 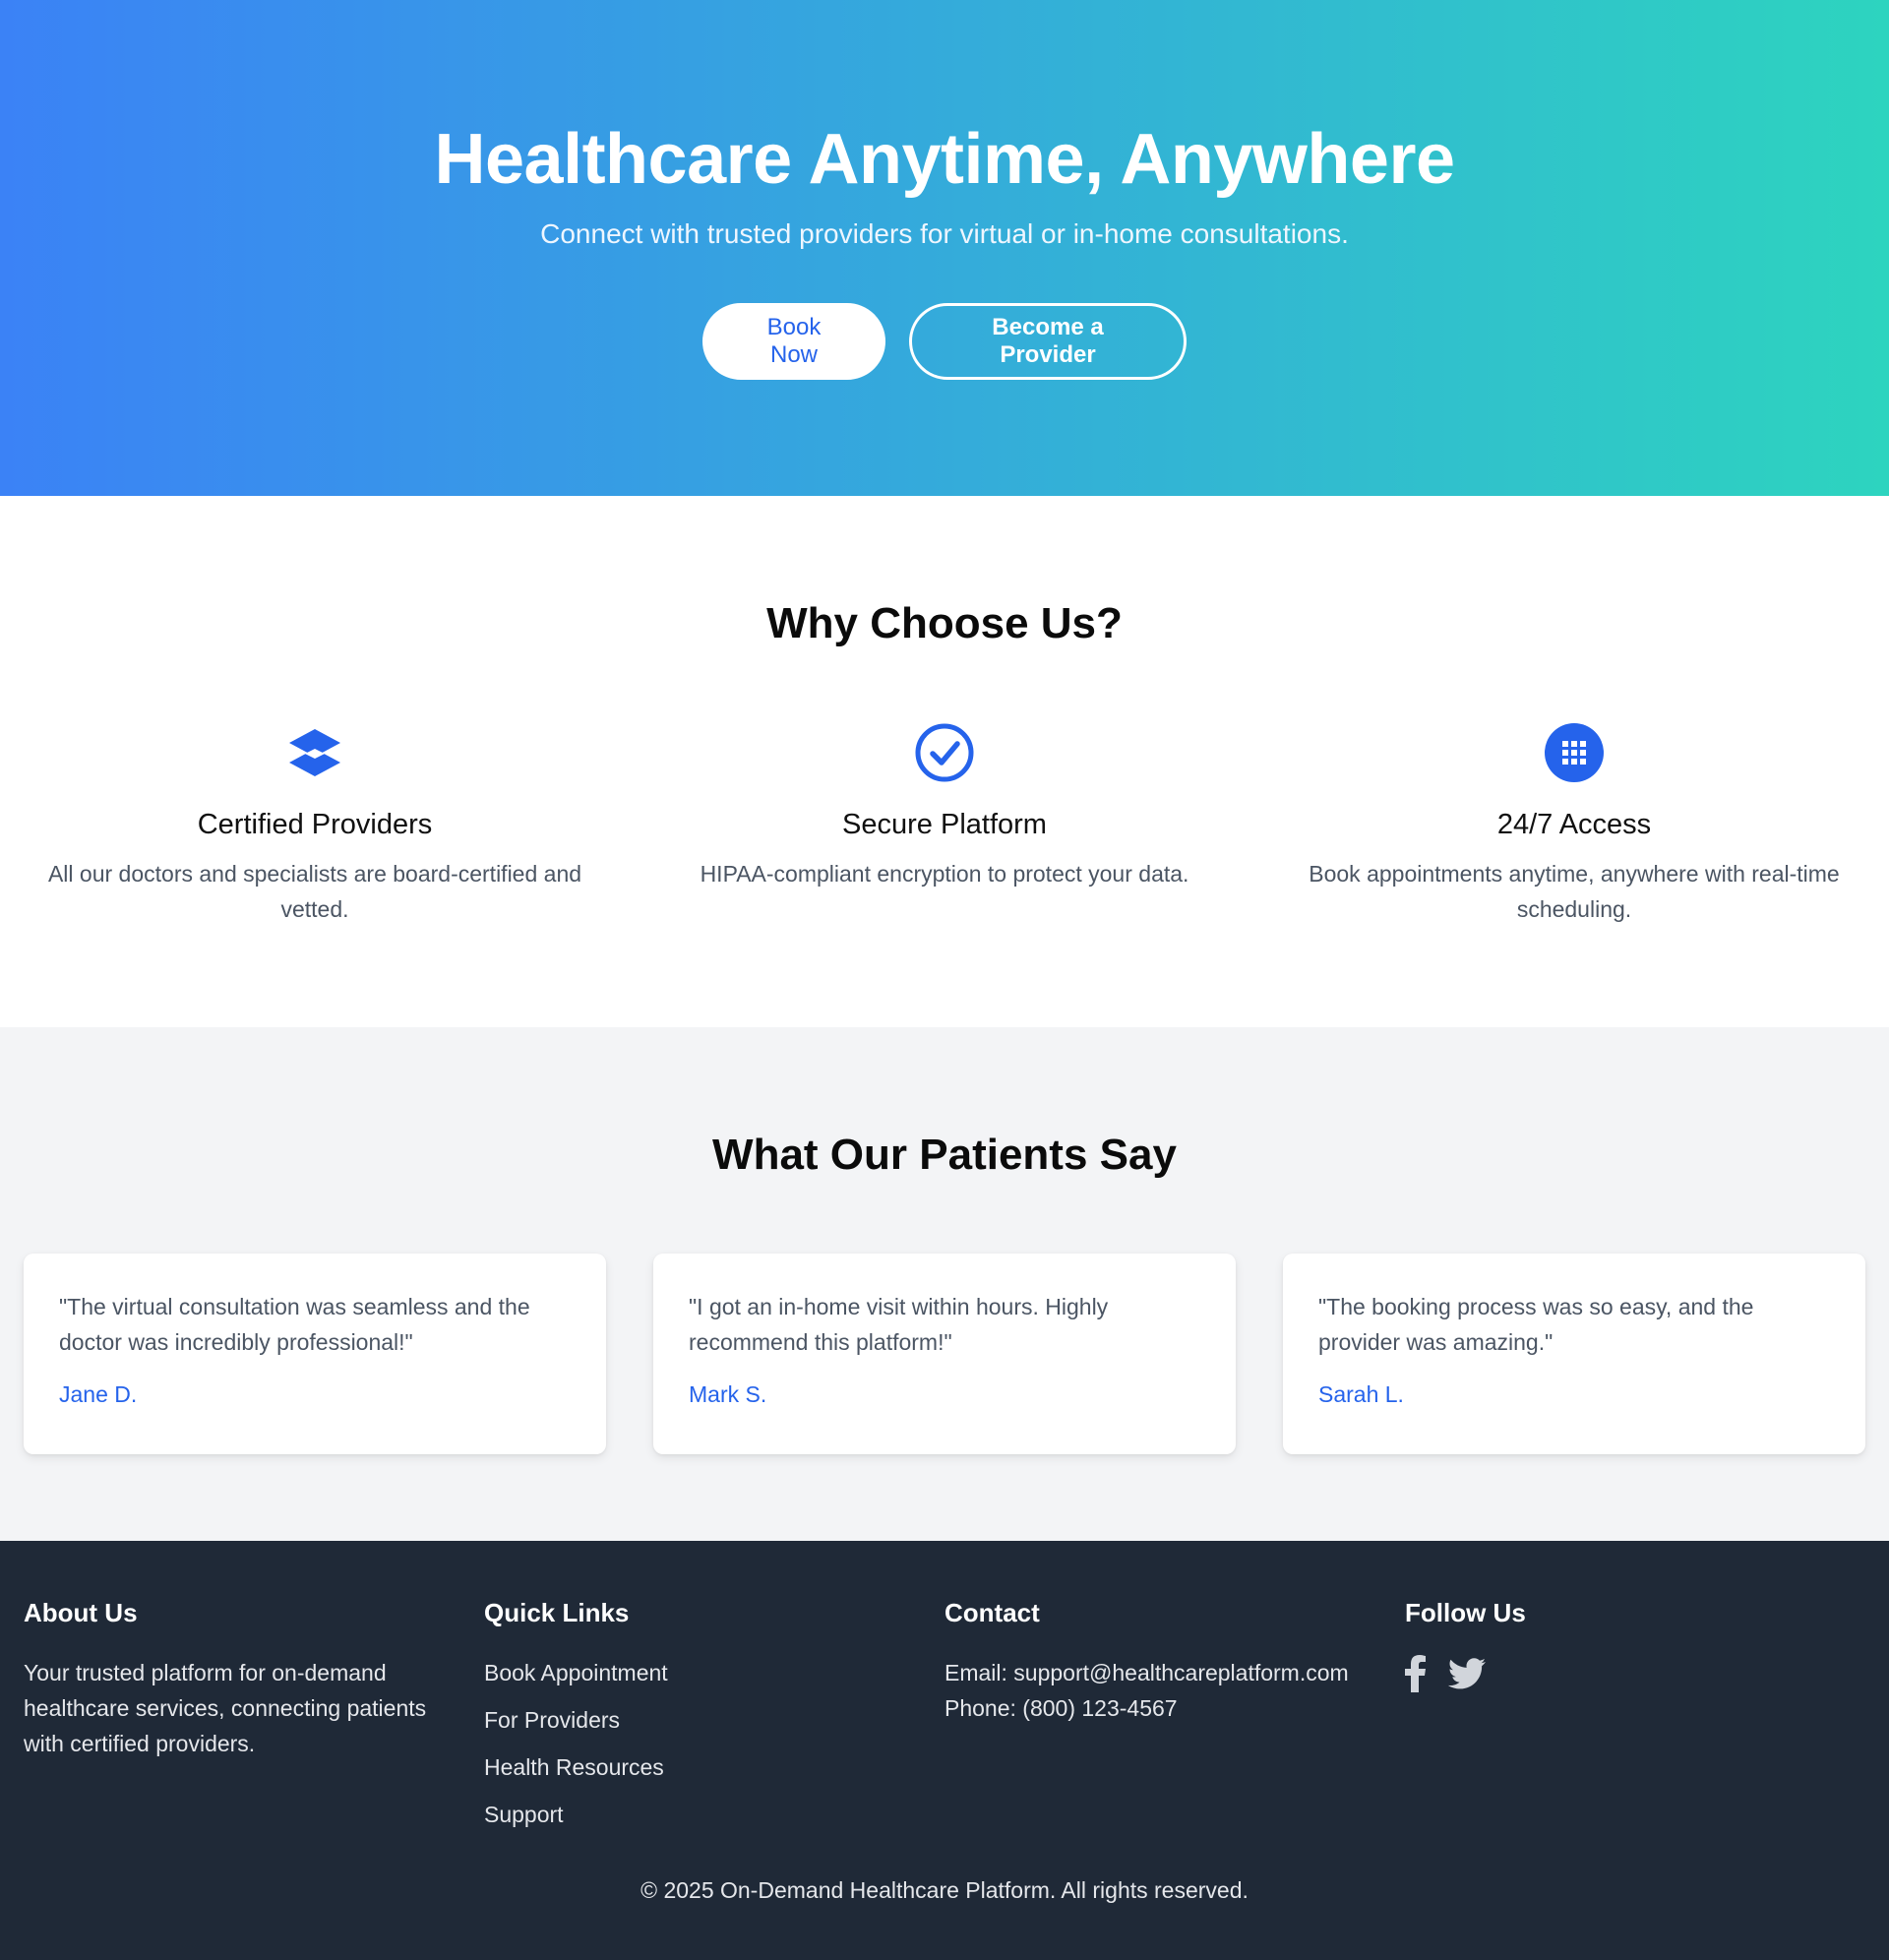 What do you see at coordinates (557, 1612) in the screenshot?
I see `footer-links-title: Quick Links` at bounding box center [557, 1612].